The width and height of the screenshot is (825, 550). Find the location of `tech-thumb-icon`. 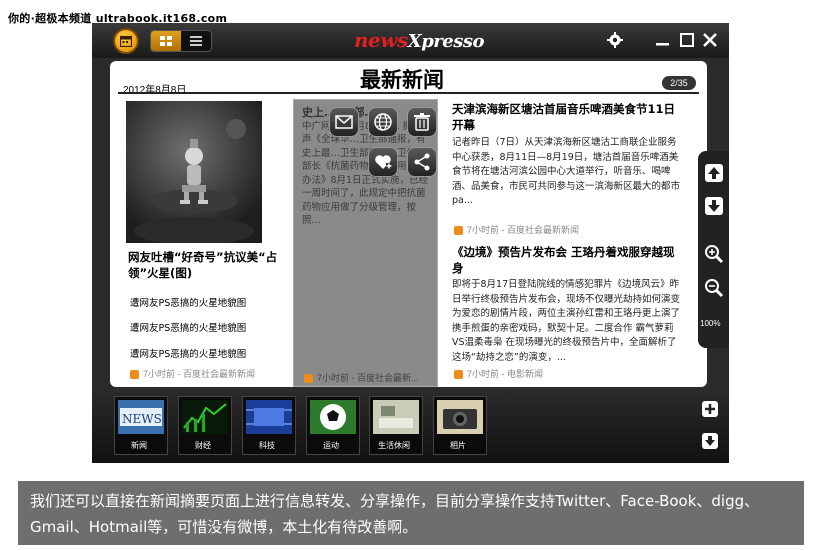

tech-thumb-icon is located at coordinates (269, 417).